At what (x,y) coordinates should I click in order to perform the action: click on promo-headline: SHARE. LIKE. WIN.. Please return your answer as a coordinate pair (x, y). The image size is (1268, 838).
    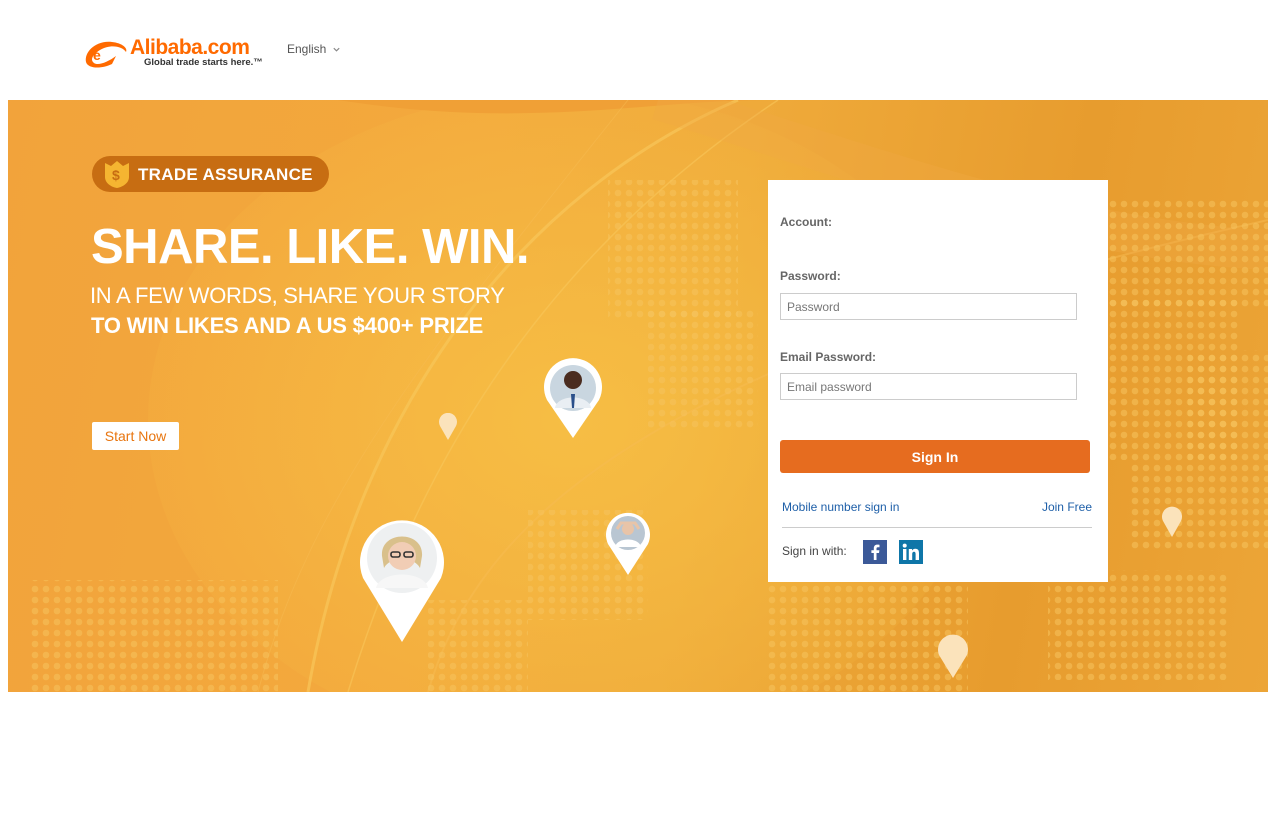
    Looking at the image, I should click on (310, 247).